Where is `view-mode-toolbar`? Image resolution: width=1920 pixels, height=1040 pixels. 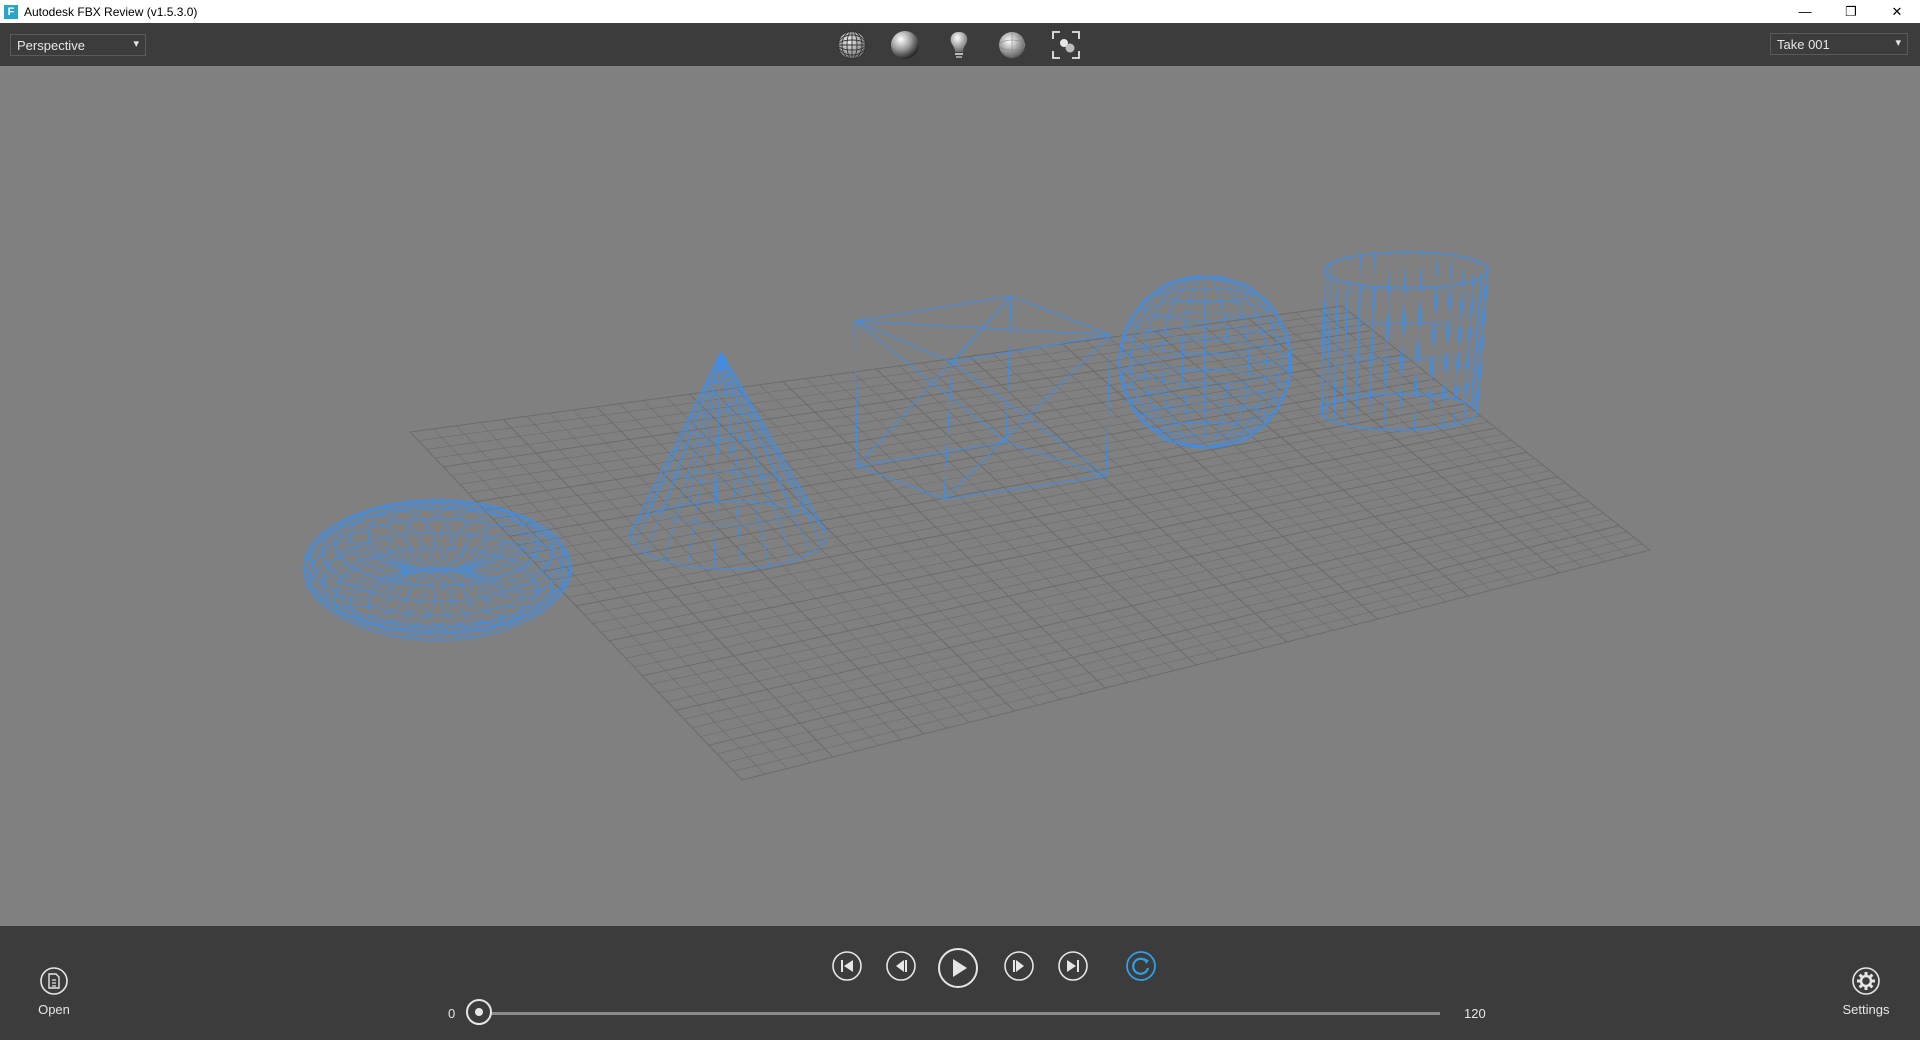
view-mode-toolbar is located at coordinates (960, 45).